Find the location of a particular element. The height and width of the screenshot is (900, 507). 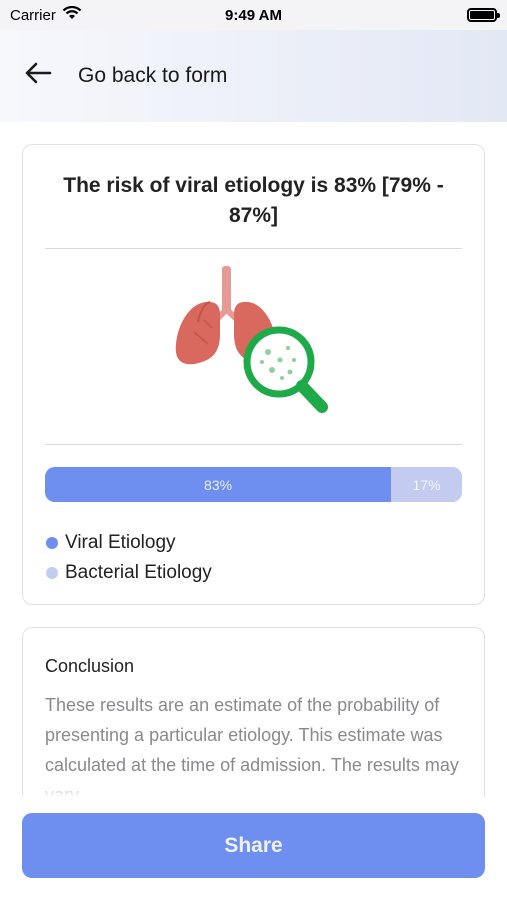

back-button: Go back to form is located at coordinates (125, 76).